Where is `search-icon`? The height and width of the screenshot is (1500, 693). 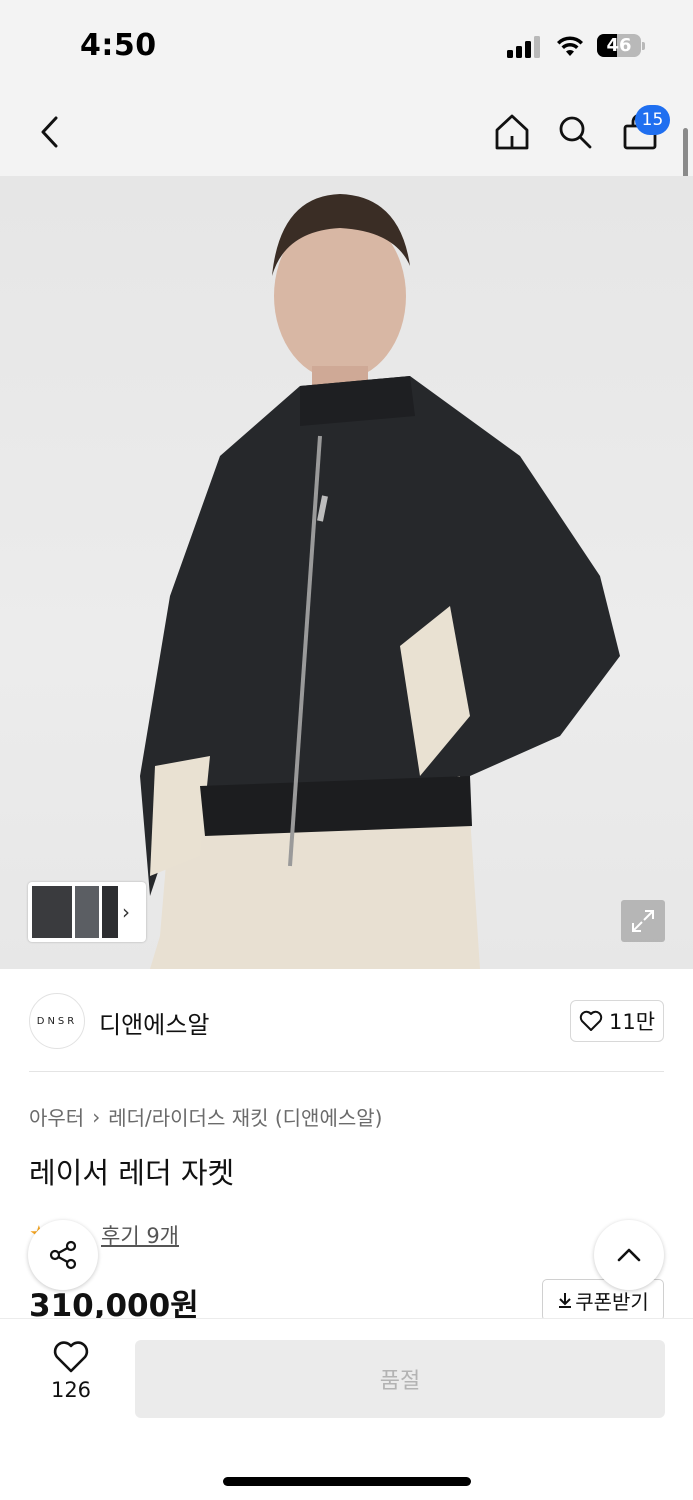 search-icon is located at coordinates (575, 132).